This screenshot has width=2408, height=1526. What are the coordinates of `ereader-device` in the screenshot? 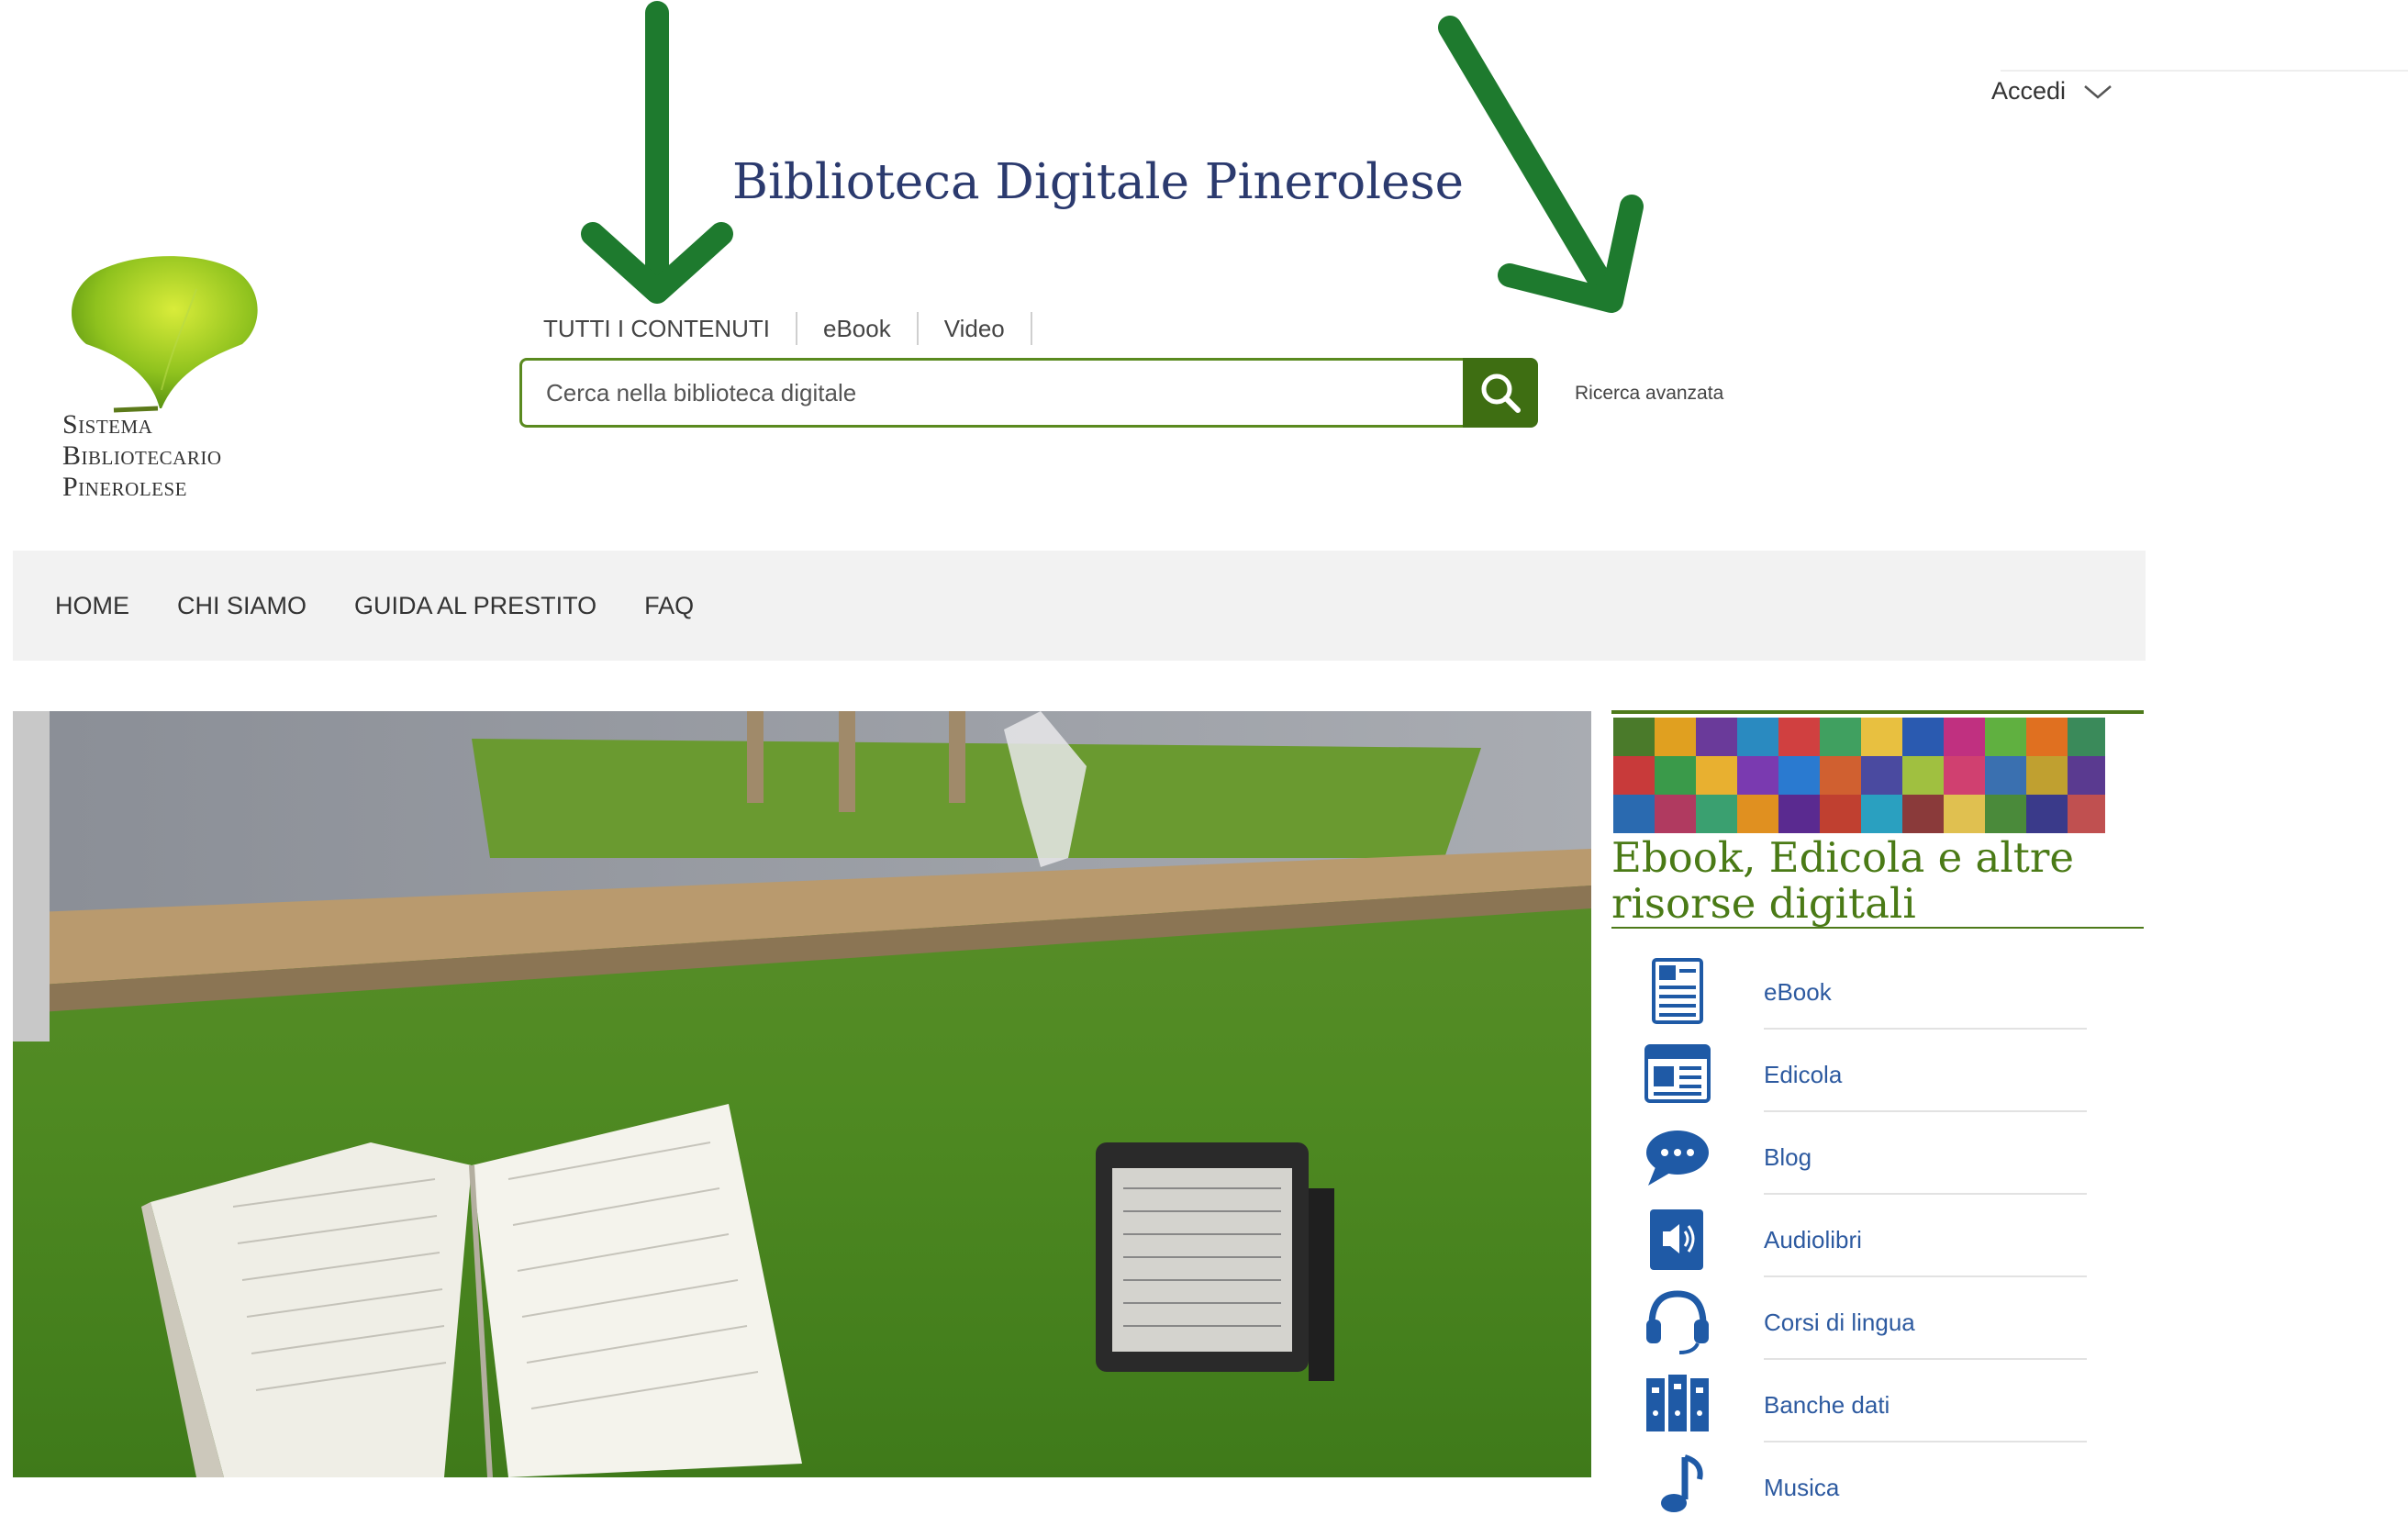 It's located at (1215, 1262).